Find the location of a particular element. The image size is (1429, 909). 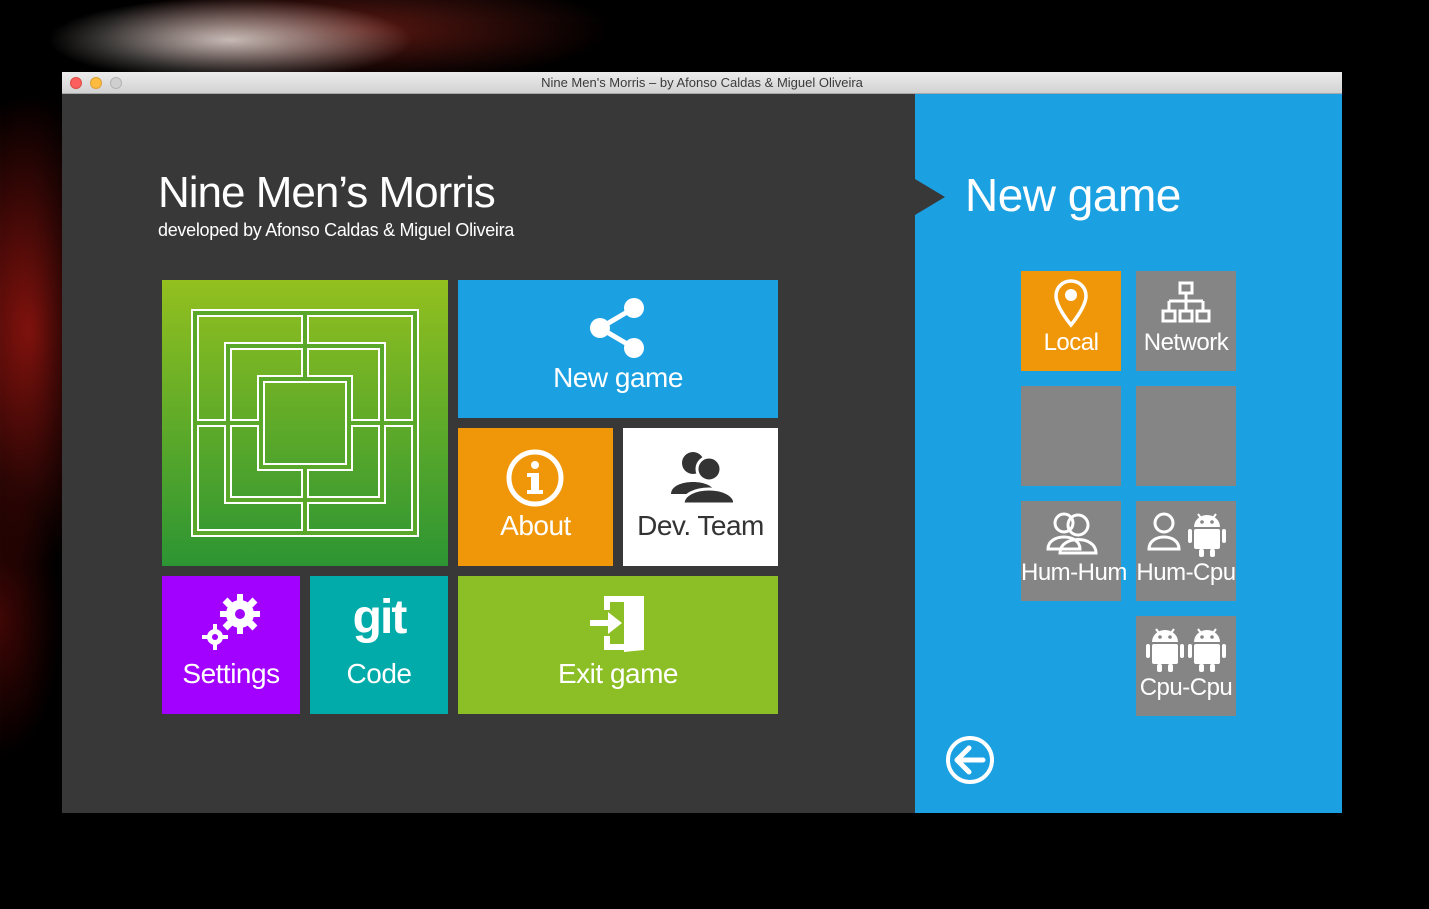

git-icon: git is located at coordinates (380, 617).